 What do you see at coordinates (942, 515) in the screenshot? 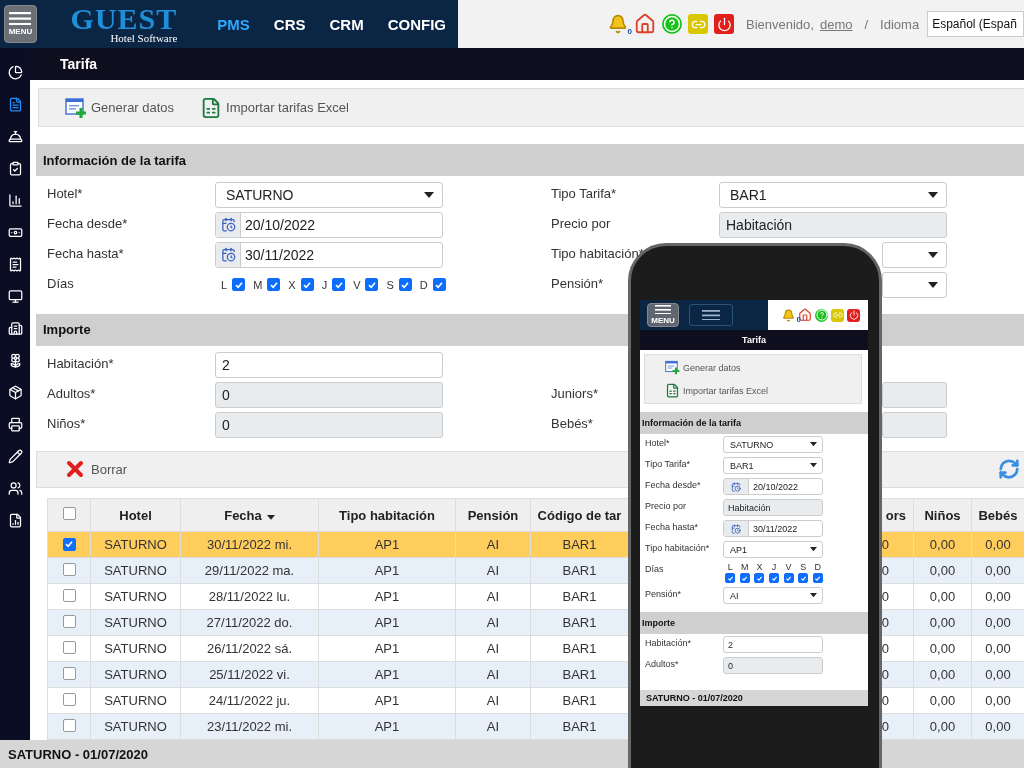
I see `column-header: Niños` at bounding box center [942, 515].